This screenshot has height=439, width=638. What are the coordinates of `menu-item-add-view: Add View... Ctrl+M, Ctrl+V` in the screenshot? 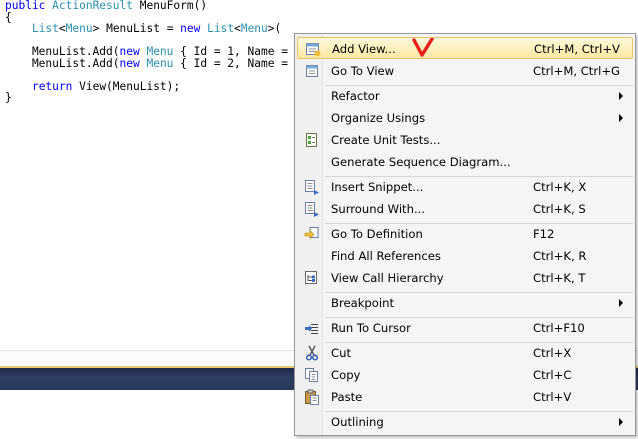 It's located at (465, 48).